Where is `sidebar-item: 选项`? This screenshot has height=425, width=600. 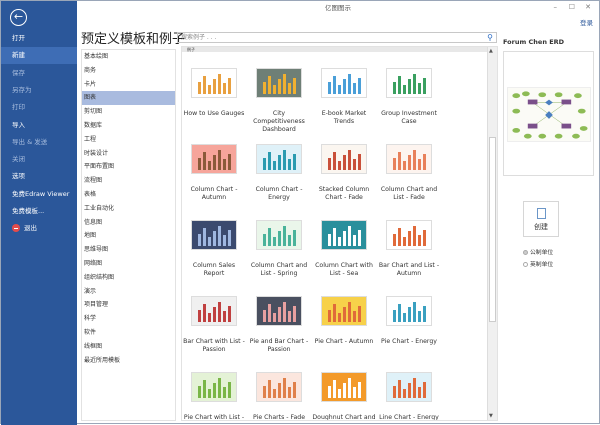 sidebar-item: 选项 is located at coordinates (39, 176).